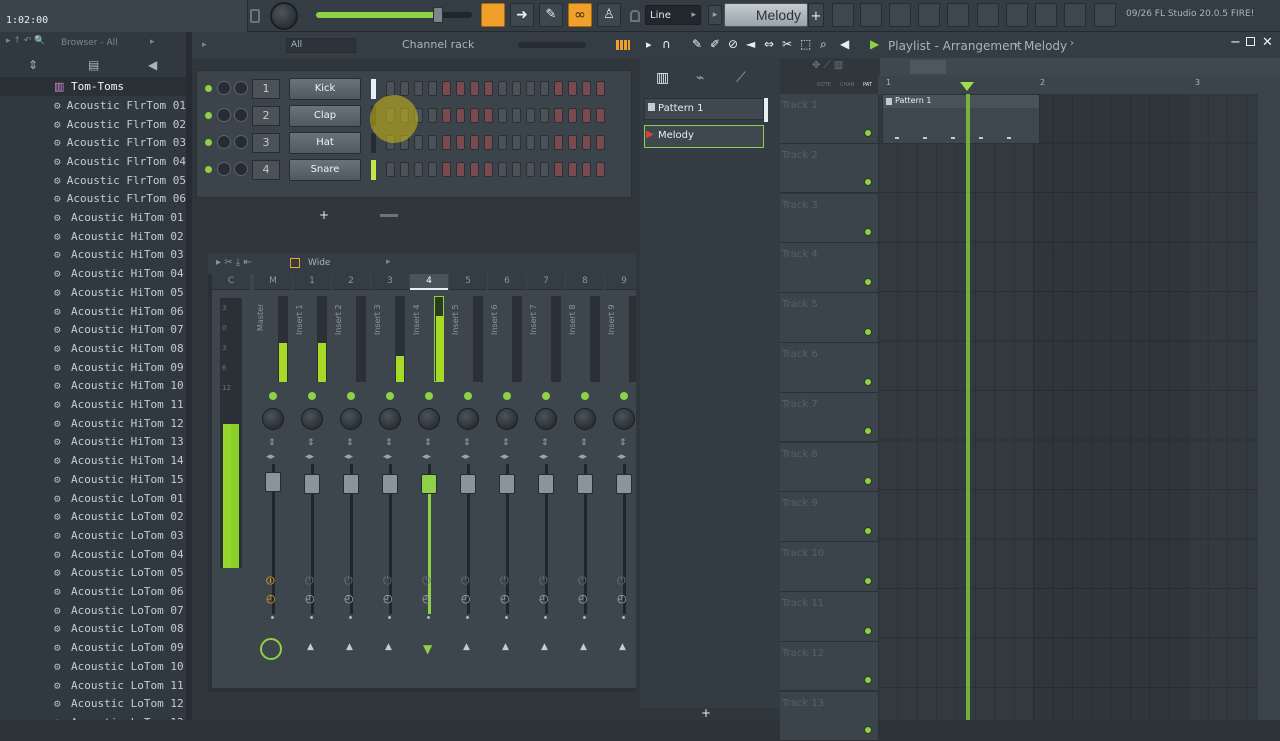 This screenshot has height=741, width=1280. What do you see at coordinates (829, 318) in the screenshot?
I see `track-header: Track 5` at bounding box center [829, 318].